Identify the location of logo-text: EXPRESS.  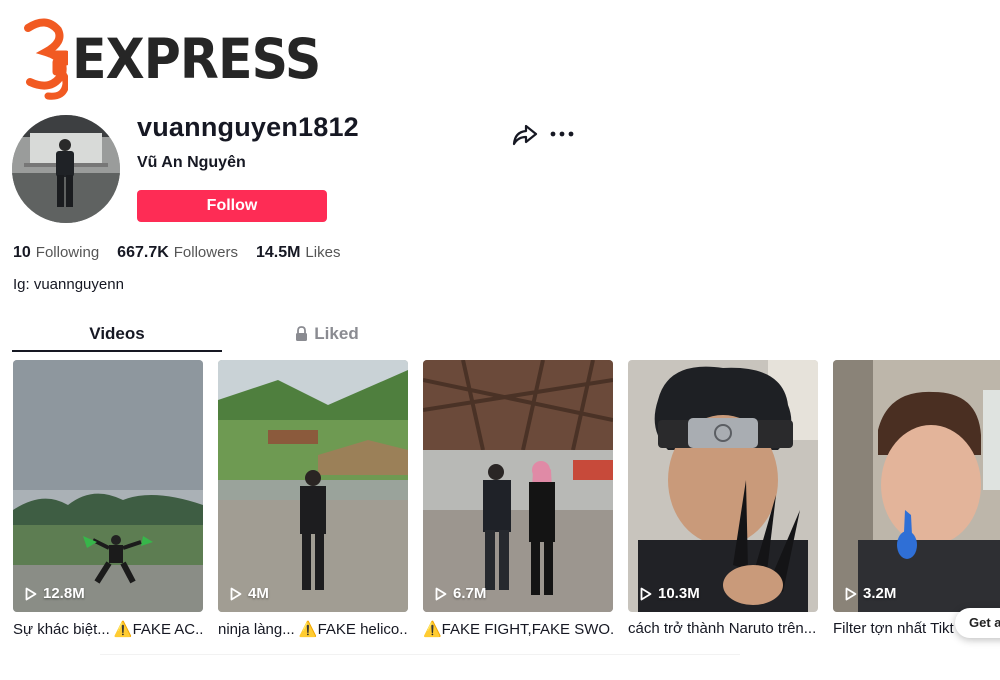
(196, 58).